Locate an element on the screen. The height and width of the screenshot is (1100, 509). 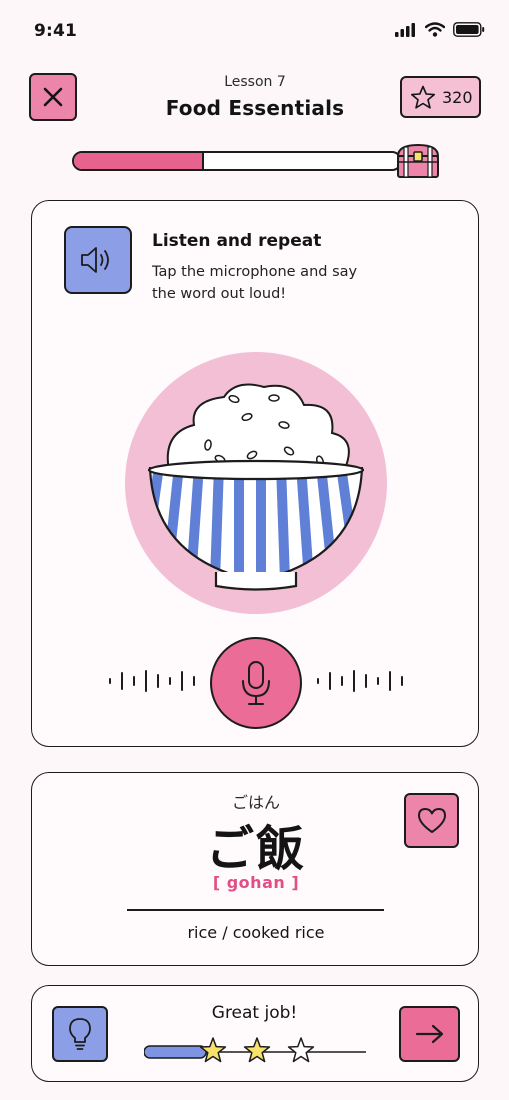
star-icon is located at coordinates (423, 97).